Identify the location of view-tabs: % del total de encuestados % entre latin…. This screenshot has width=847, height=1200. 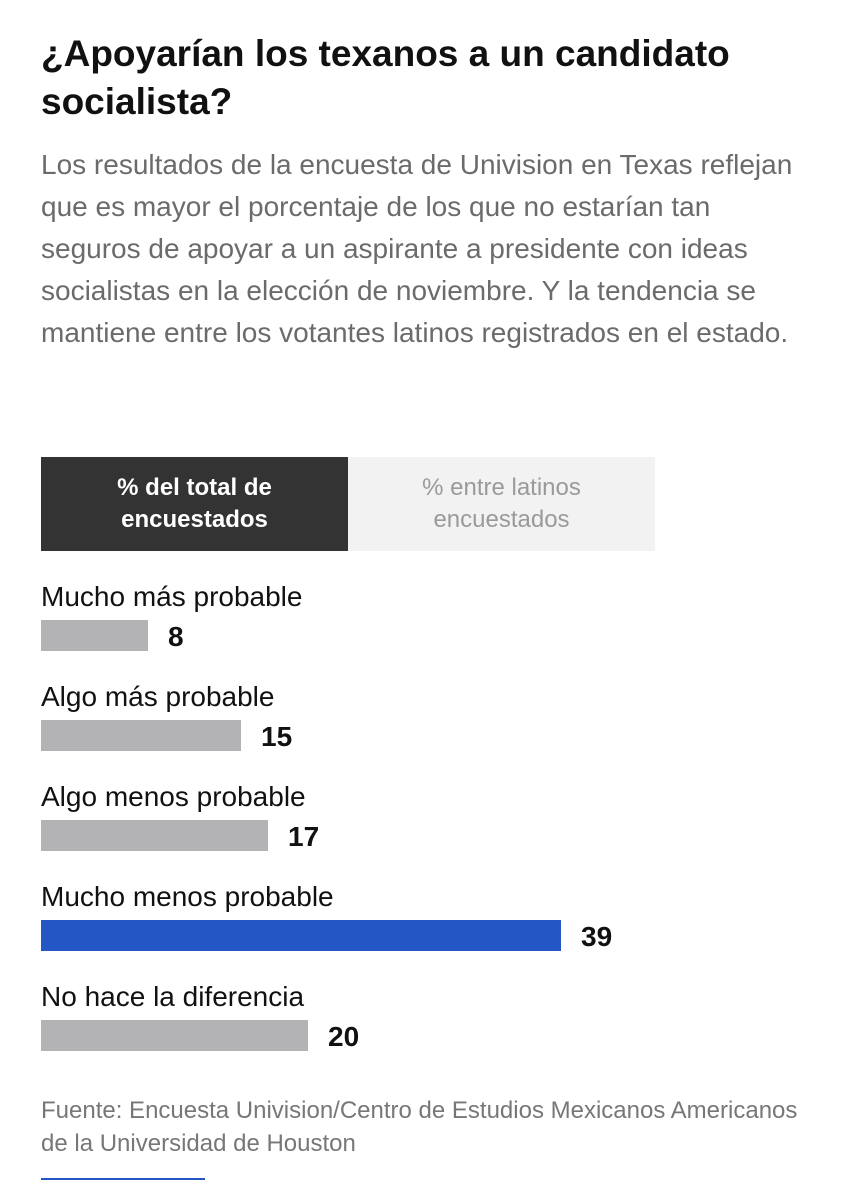
(348, 504).